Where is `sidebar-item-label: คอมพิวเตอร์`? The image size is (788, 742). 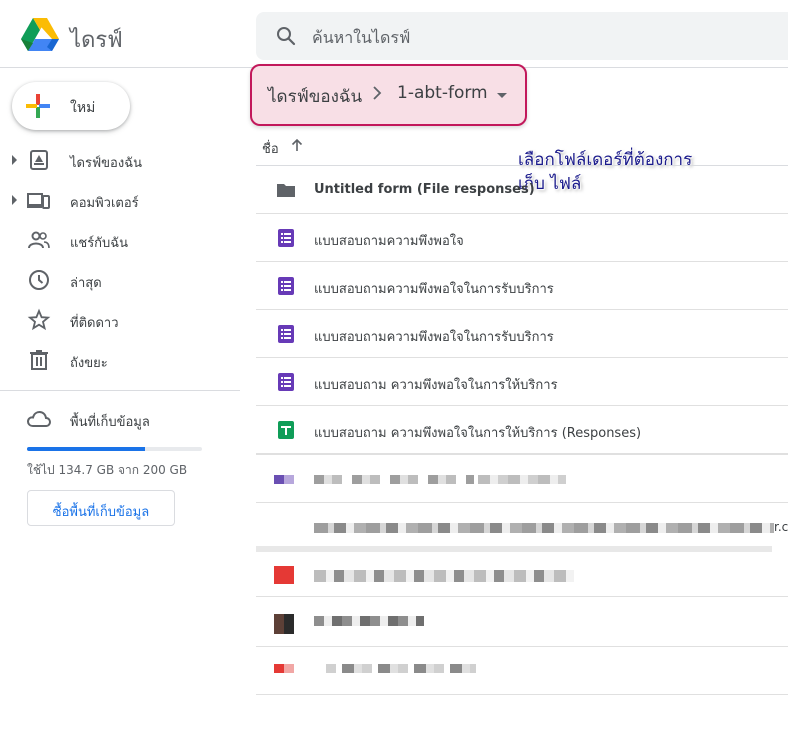 sidebar-item-label: คอมพิวเตอร์ is located at coordinates (104, 203).